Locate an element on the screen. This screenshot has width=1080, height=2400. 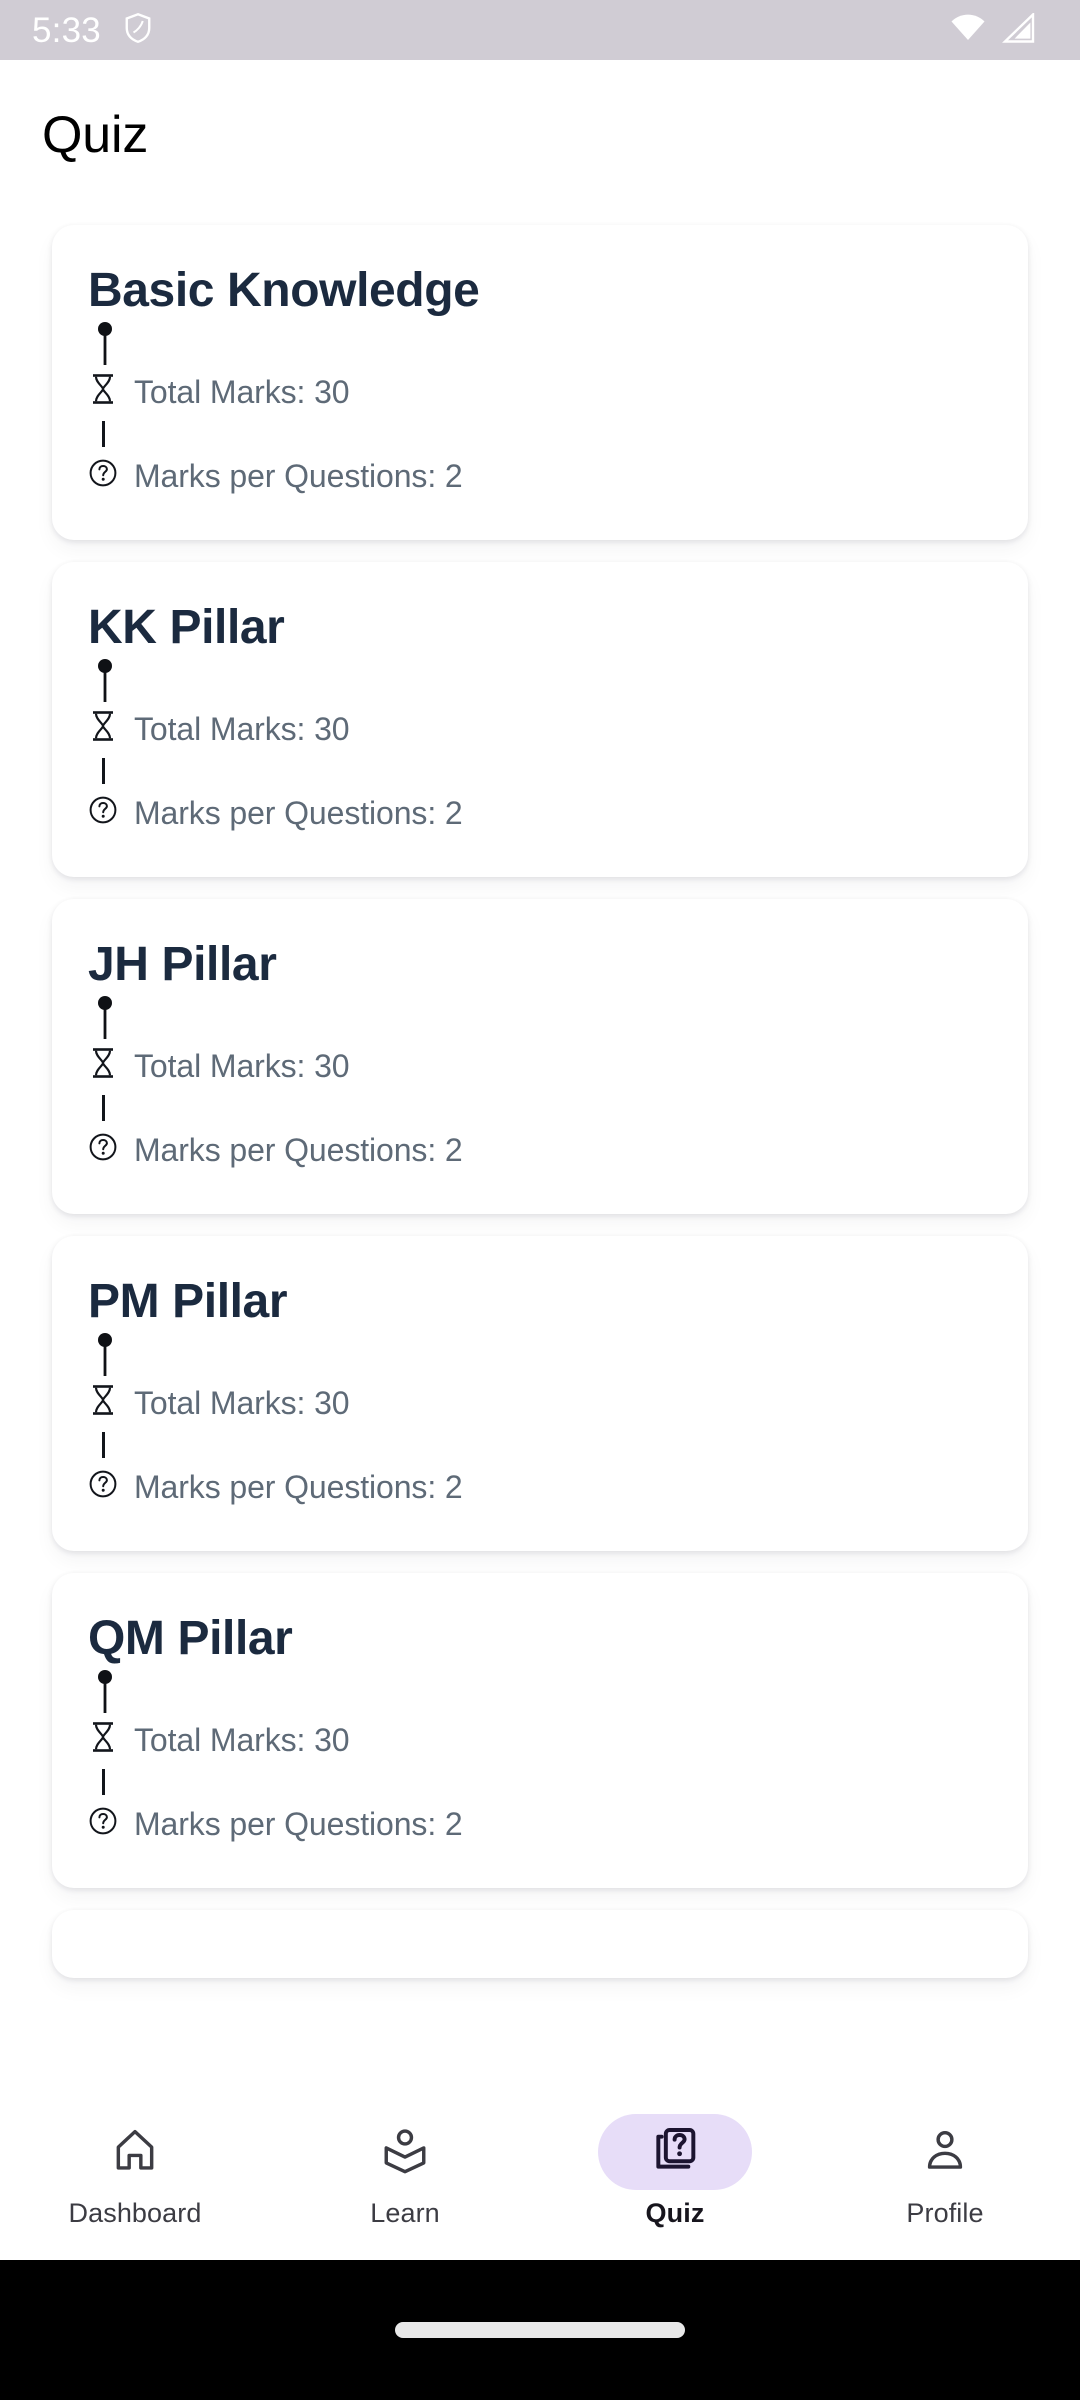
nav-indicator-quiz is located at coordinates (675, 2152).